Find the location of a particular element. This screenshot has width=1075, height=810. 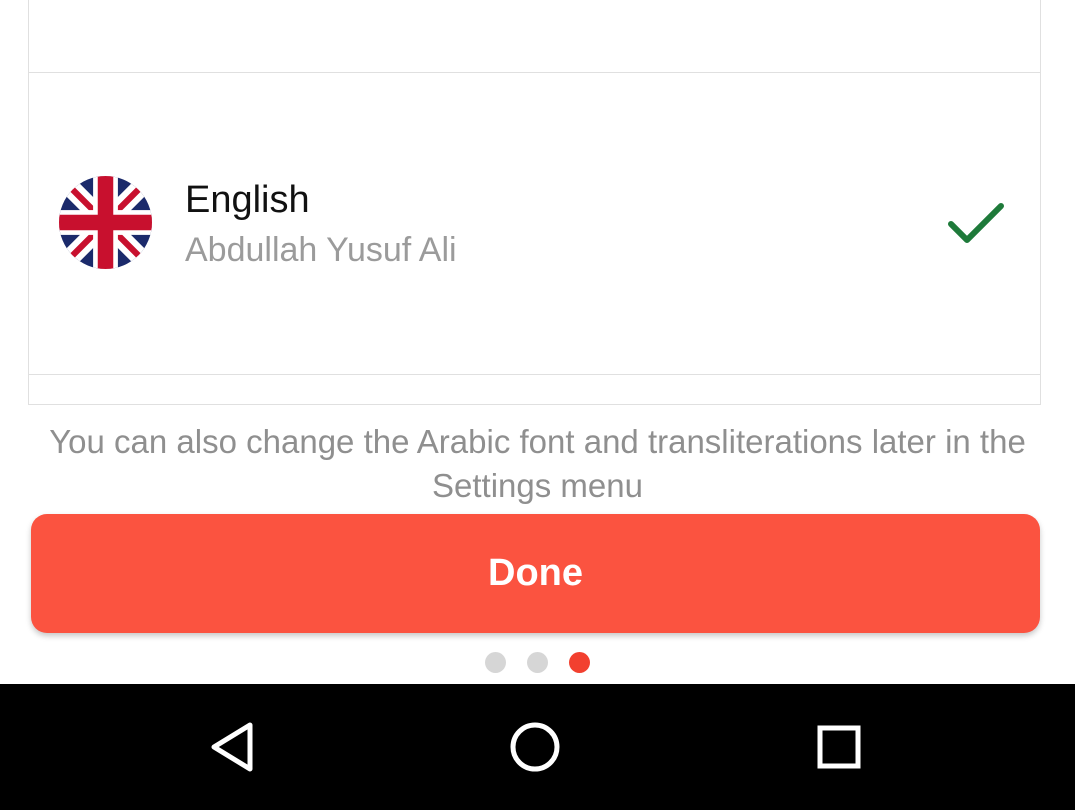

recents-button is located at coordinates (839, 747).